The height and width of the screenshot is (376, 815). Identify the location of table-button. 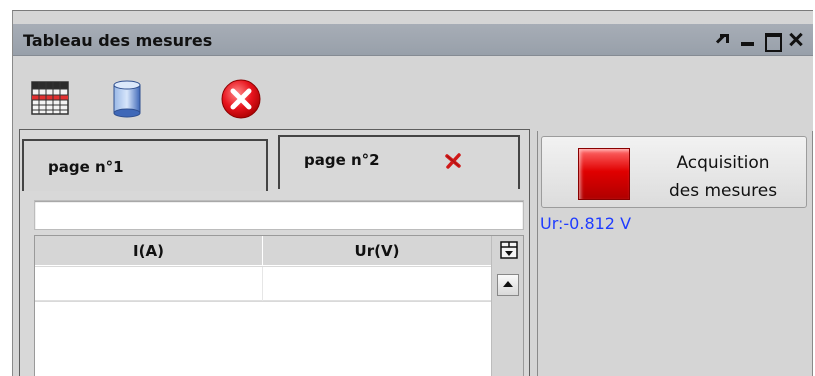
(51, 99).